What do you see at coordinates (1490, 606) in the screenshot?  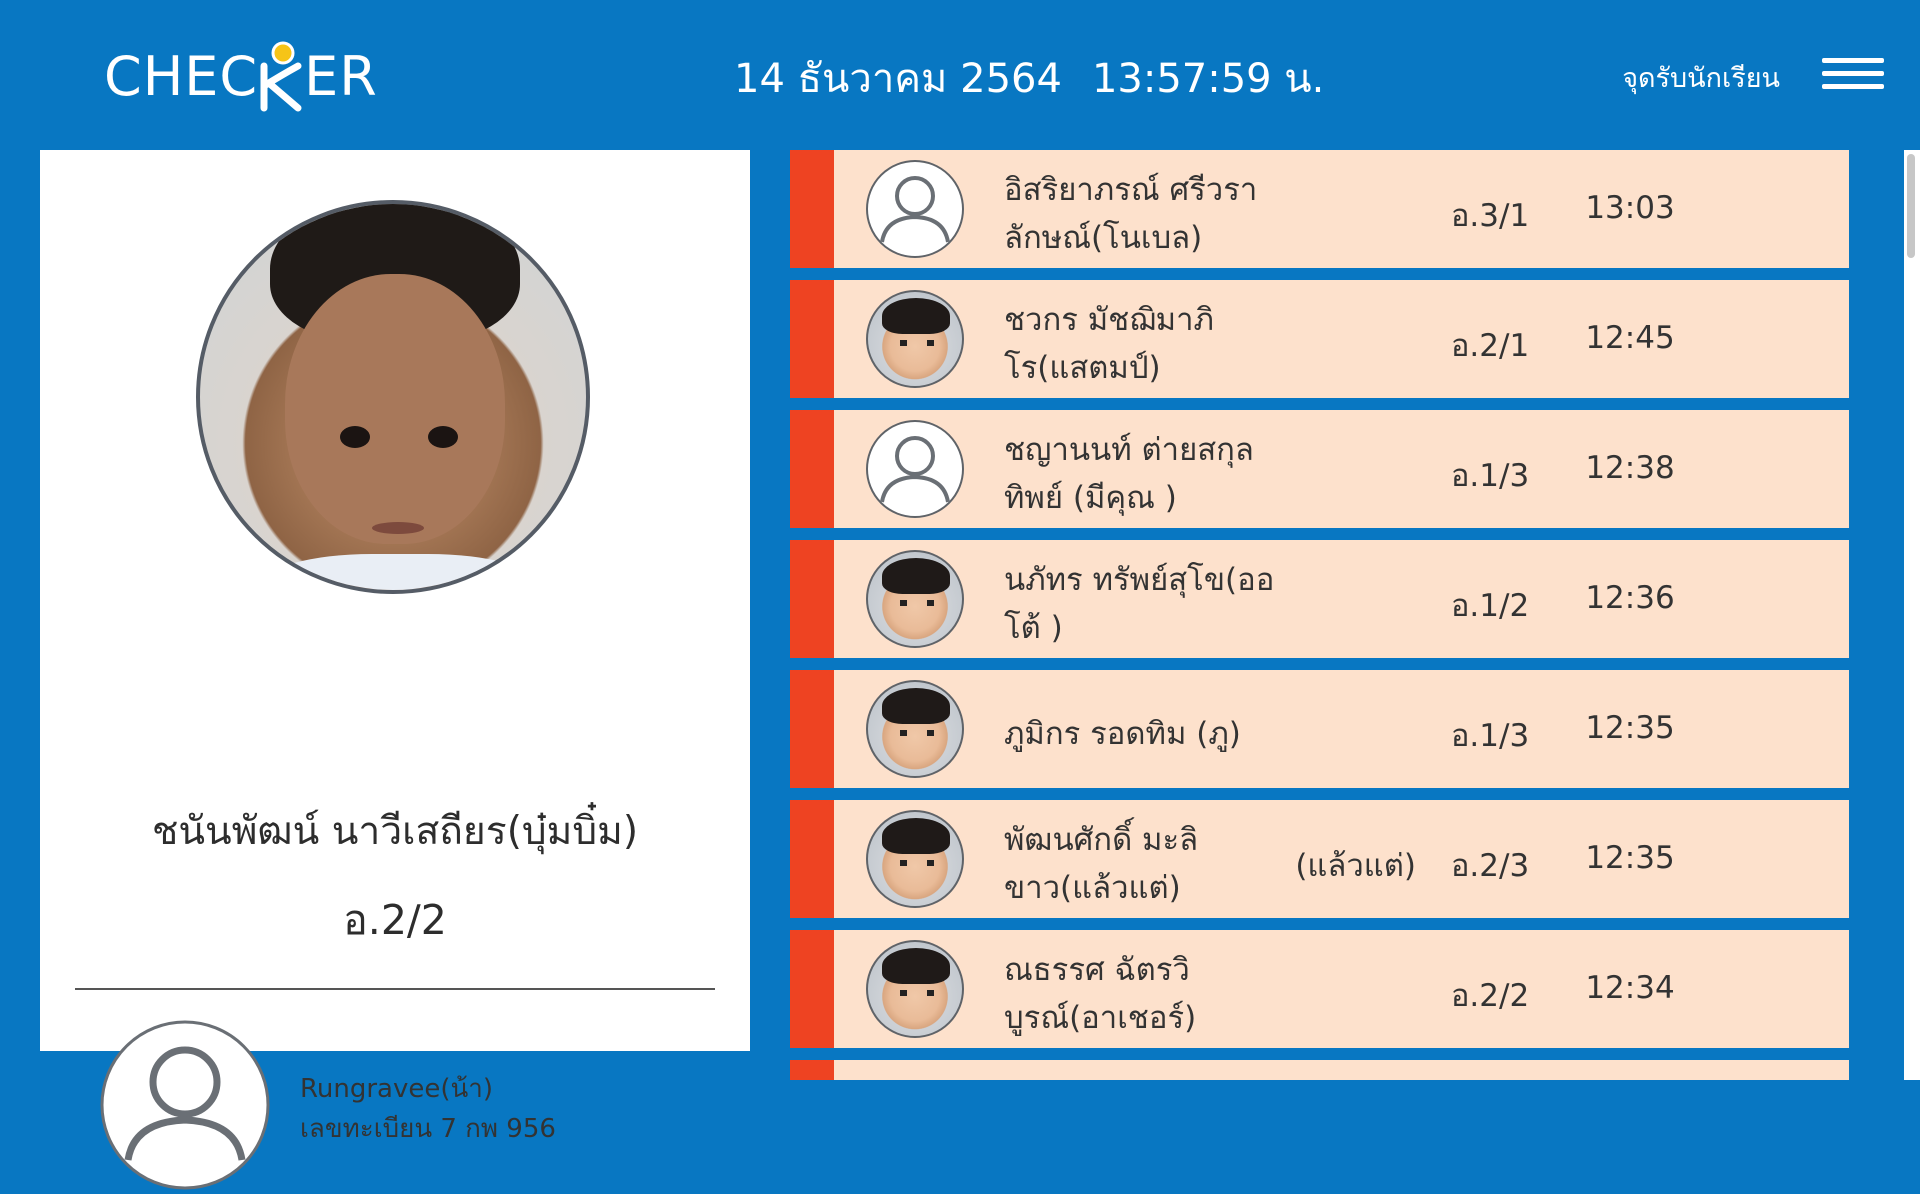 I see `student-class: อ.1/2` at bounding box center [1490, 606].